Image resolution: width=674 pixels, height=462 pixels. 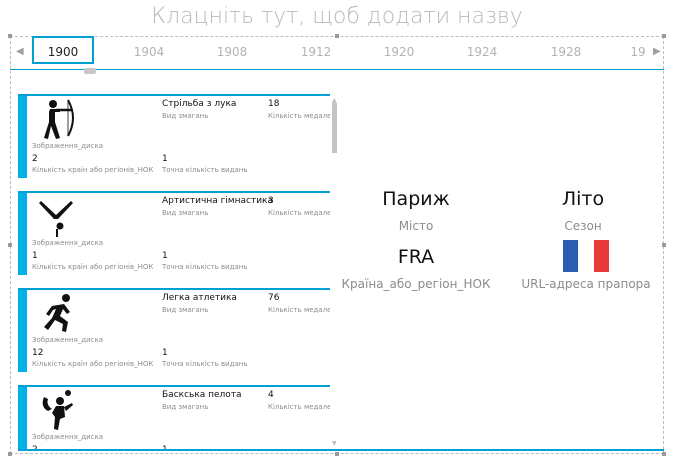 I want to click on card-list-scrollbar: ▲ ▼, so click(x=334, y=272).